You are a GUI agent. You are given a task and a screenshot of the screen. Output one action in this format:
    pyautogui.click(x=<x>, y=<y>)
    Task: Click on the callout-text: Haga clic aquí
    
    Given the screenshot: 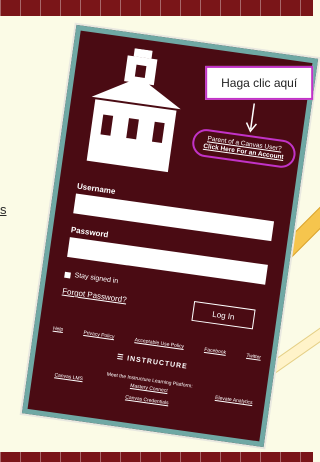 What is the action you would take?
    pyautogui.click(x=259, y=82)
    